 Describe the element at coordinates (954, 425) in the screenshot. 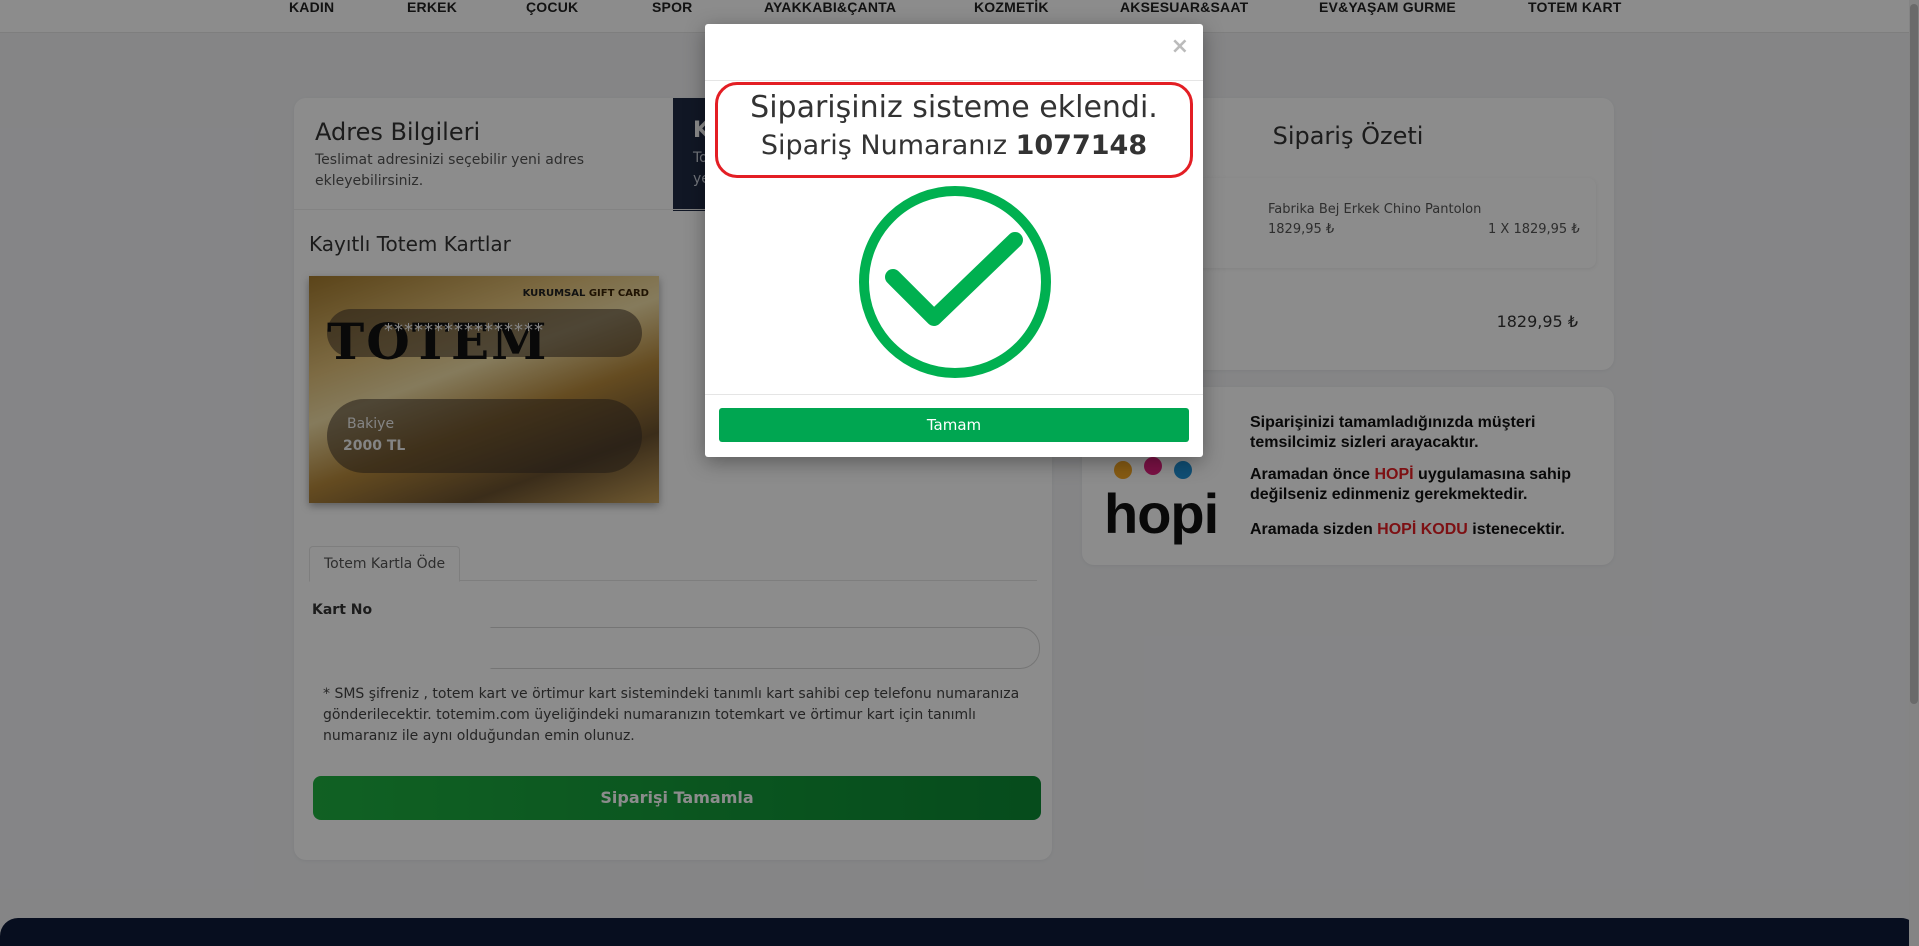

I see `ok-button: Tamam` at that location.